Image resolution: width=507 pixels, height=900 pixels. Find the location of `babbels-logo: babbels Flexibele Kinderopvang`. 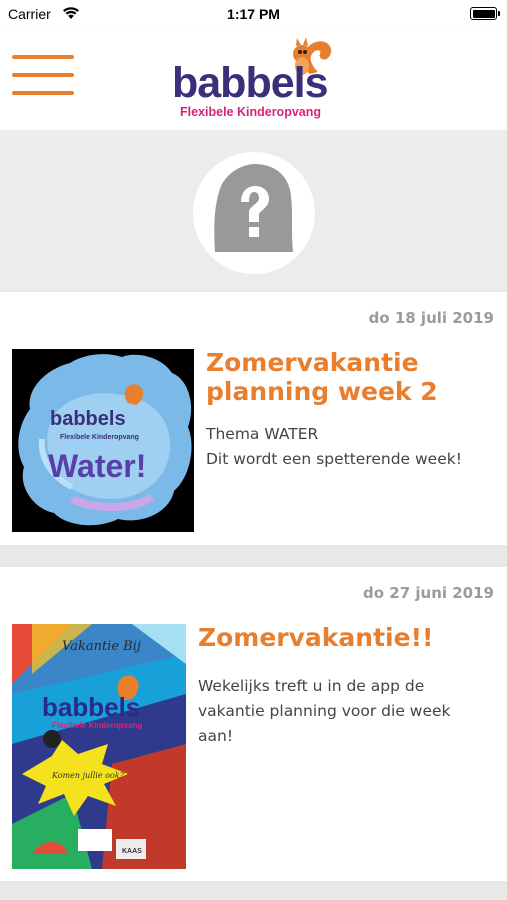

babbels-logo: babbels Flexibele Kinderopvang is located at coordinates (257, 81).